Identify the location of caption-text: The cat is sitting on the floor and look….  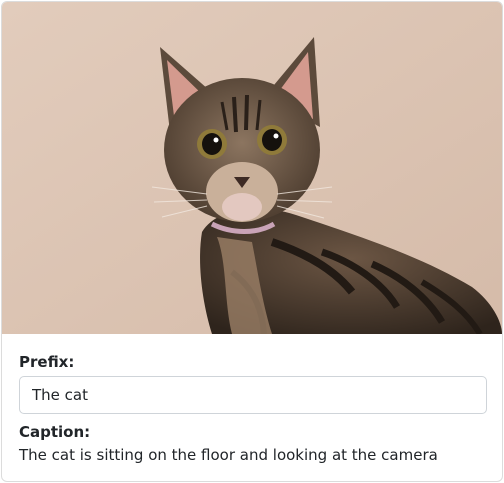
(228, 455).